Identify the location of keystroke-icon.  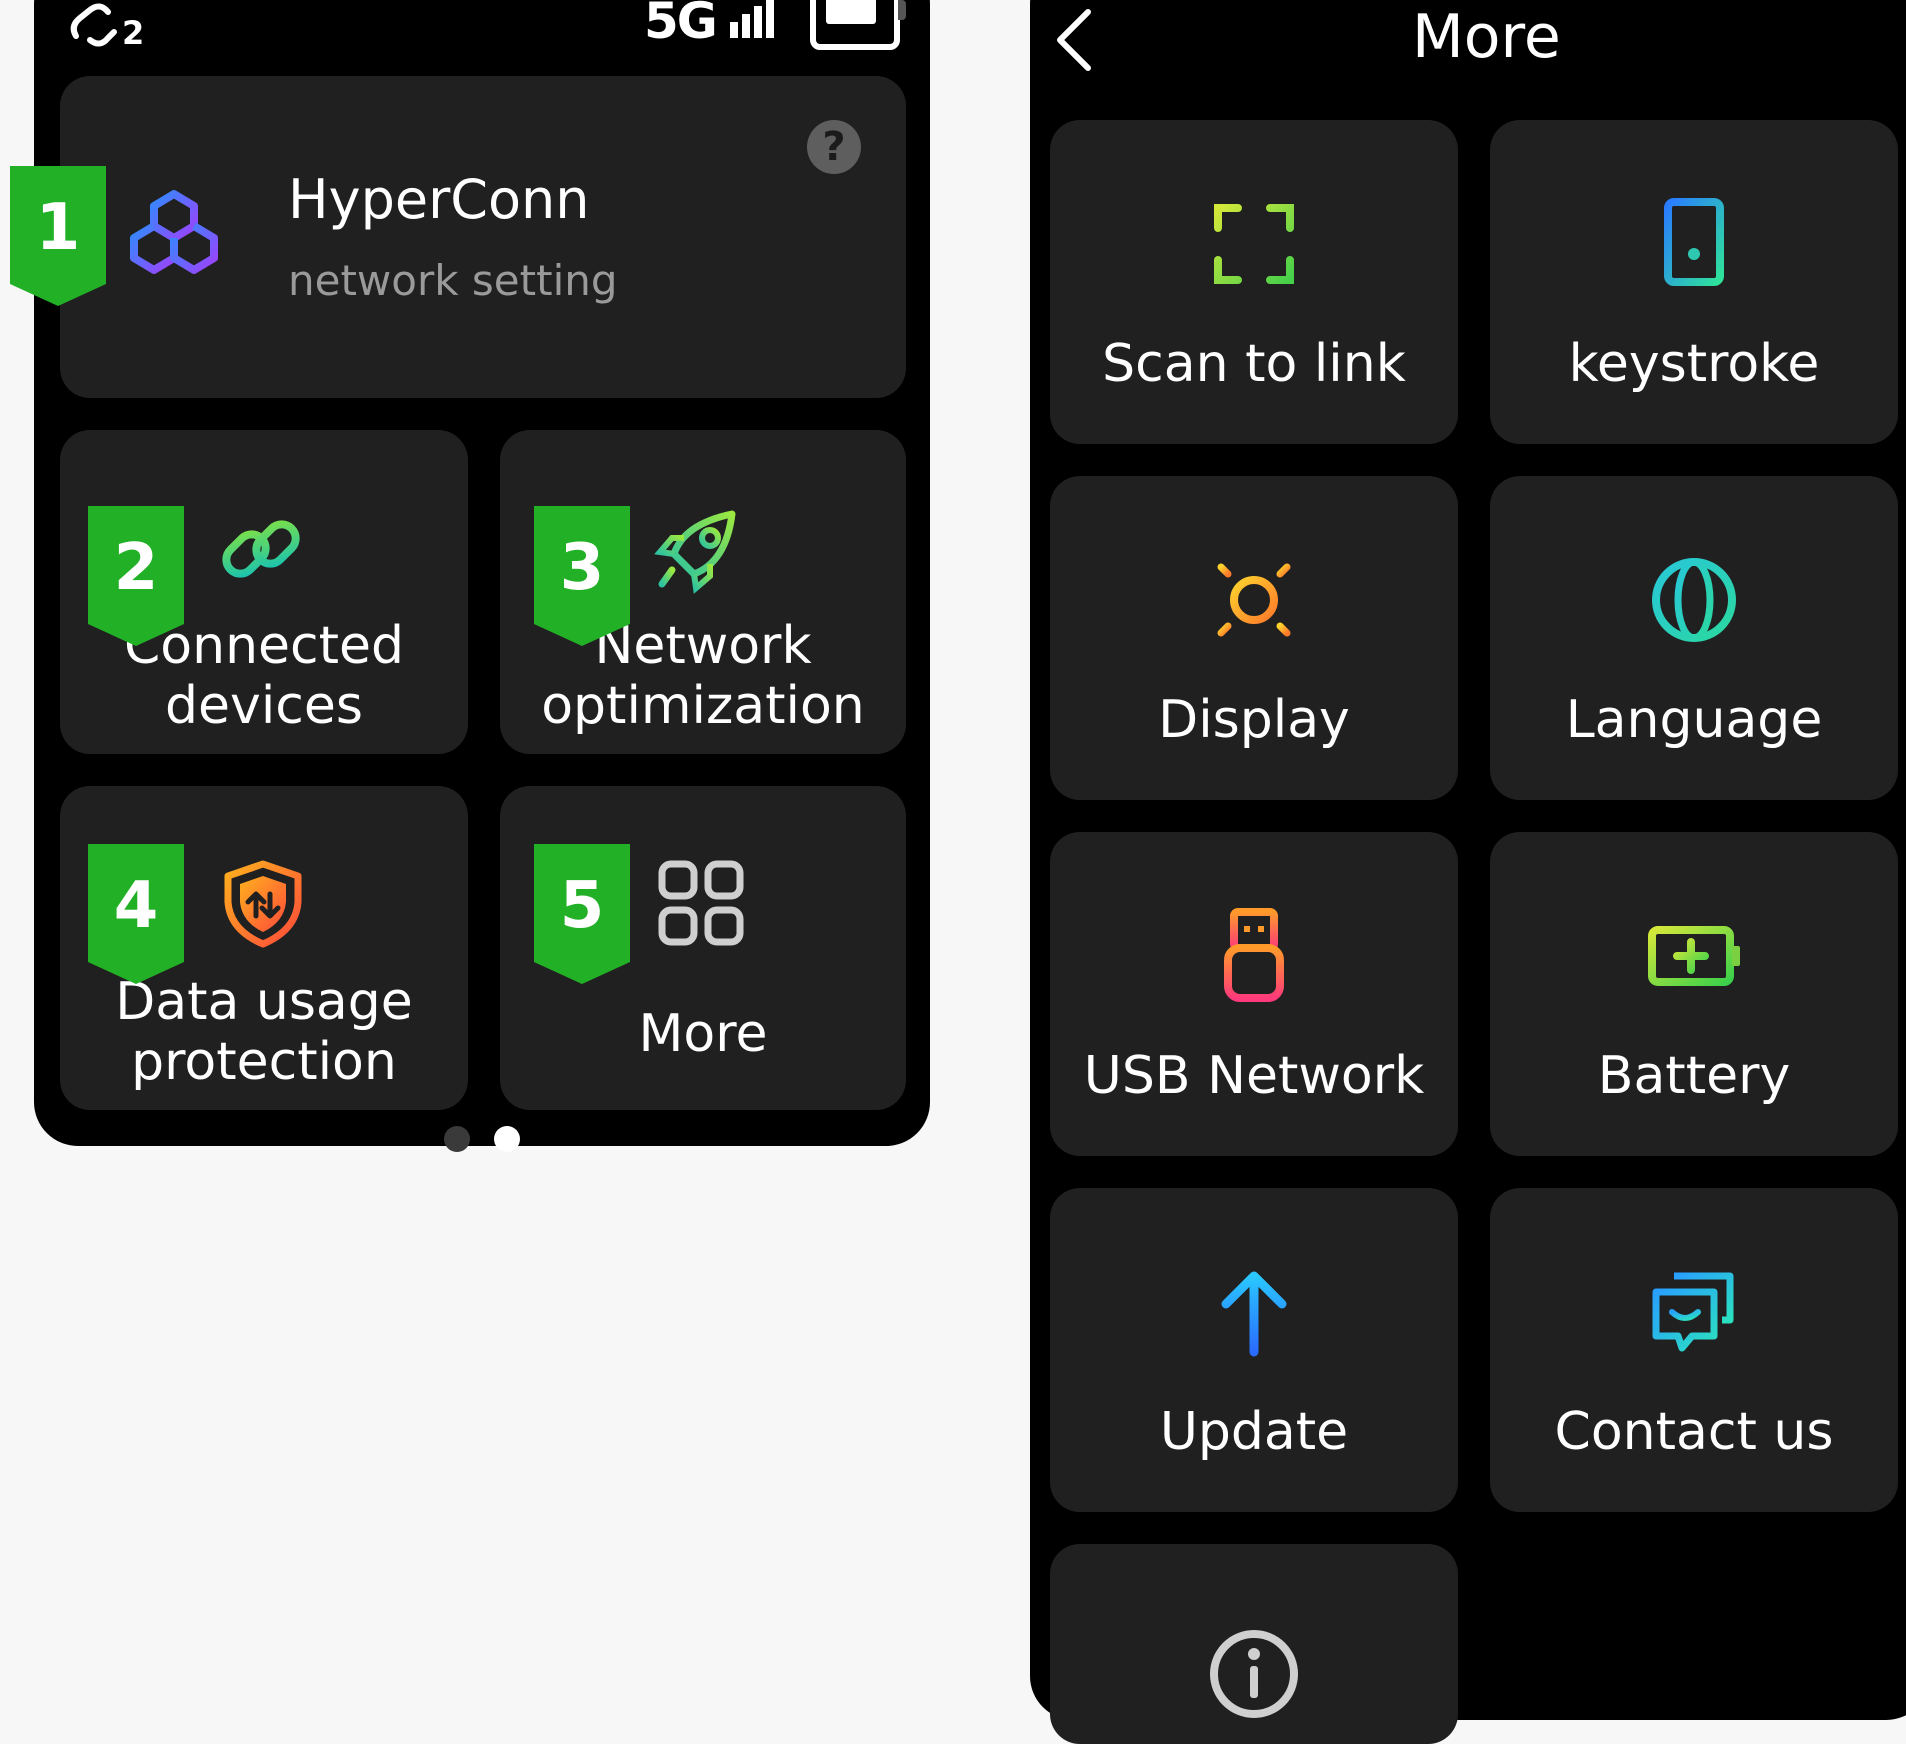
(1694, 242).